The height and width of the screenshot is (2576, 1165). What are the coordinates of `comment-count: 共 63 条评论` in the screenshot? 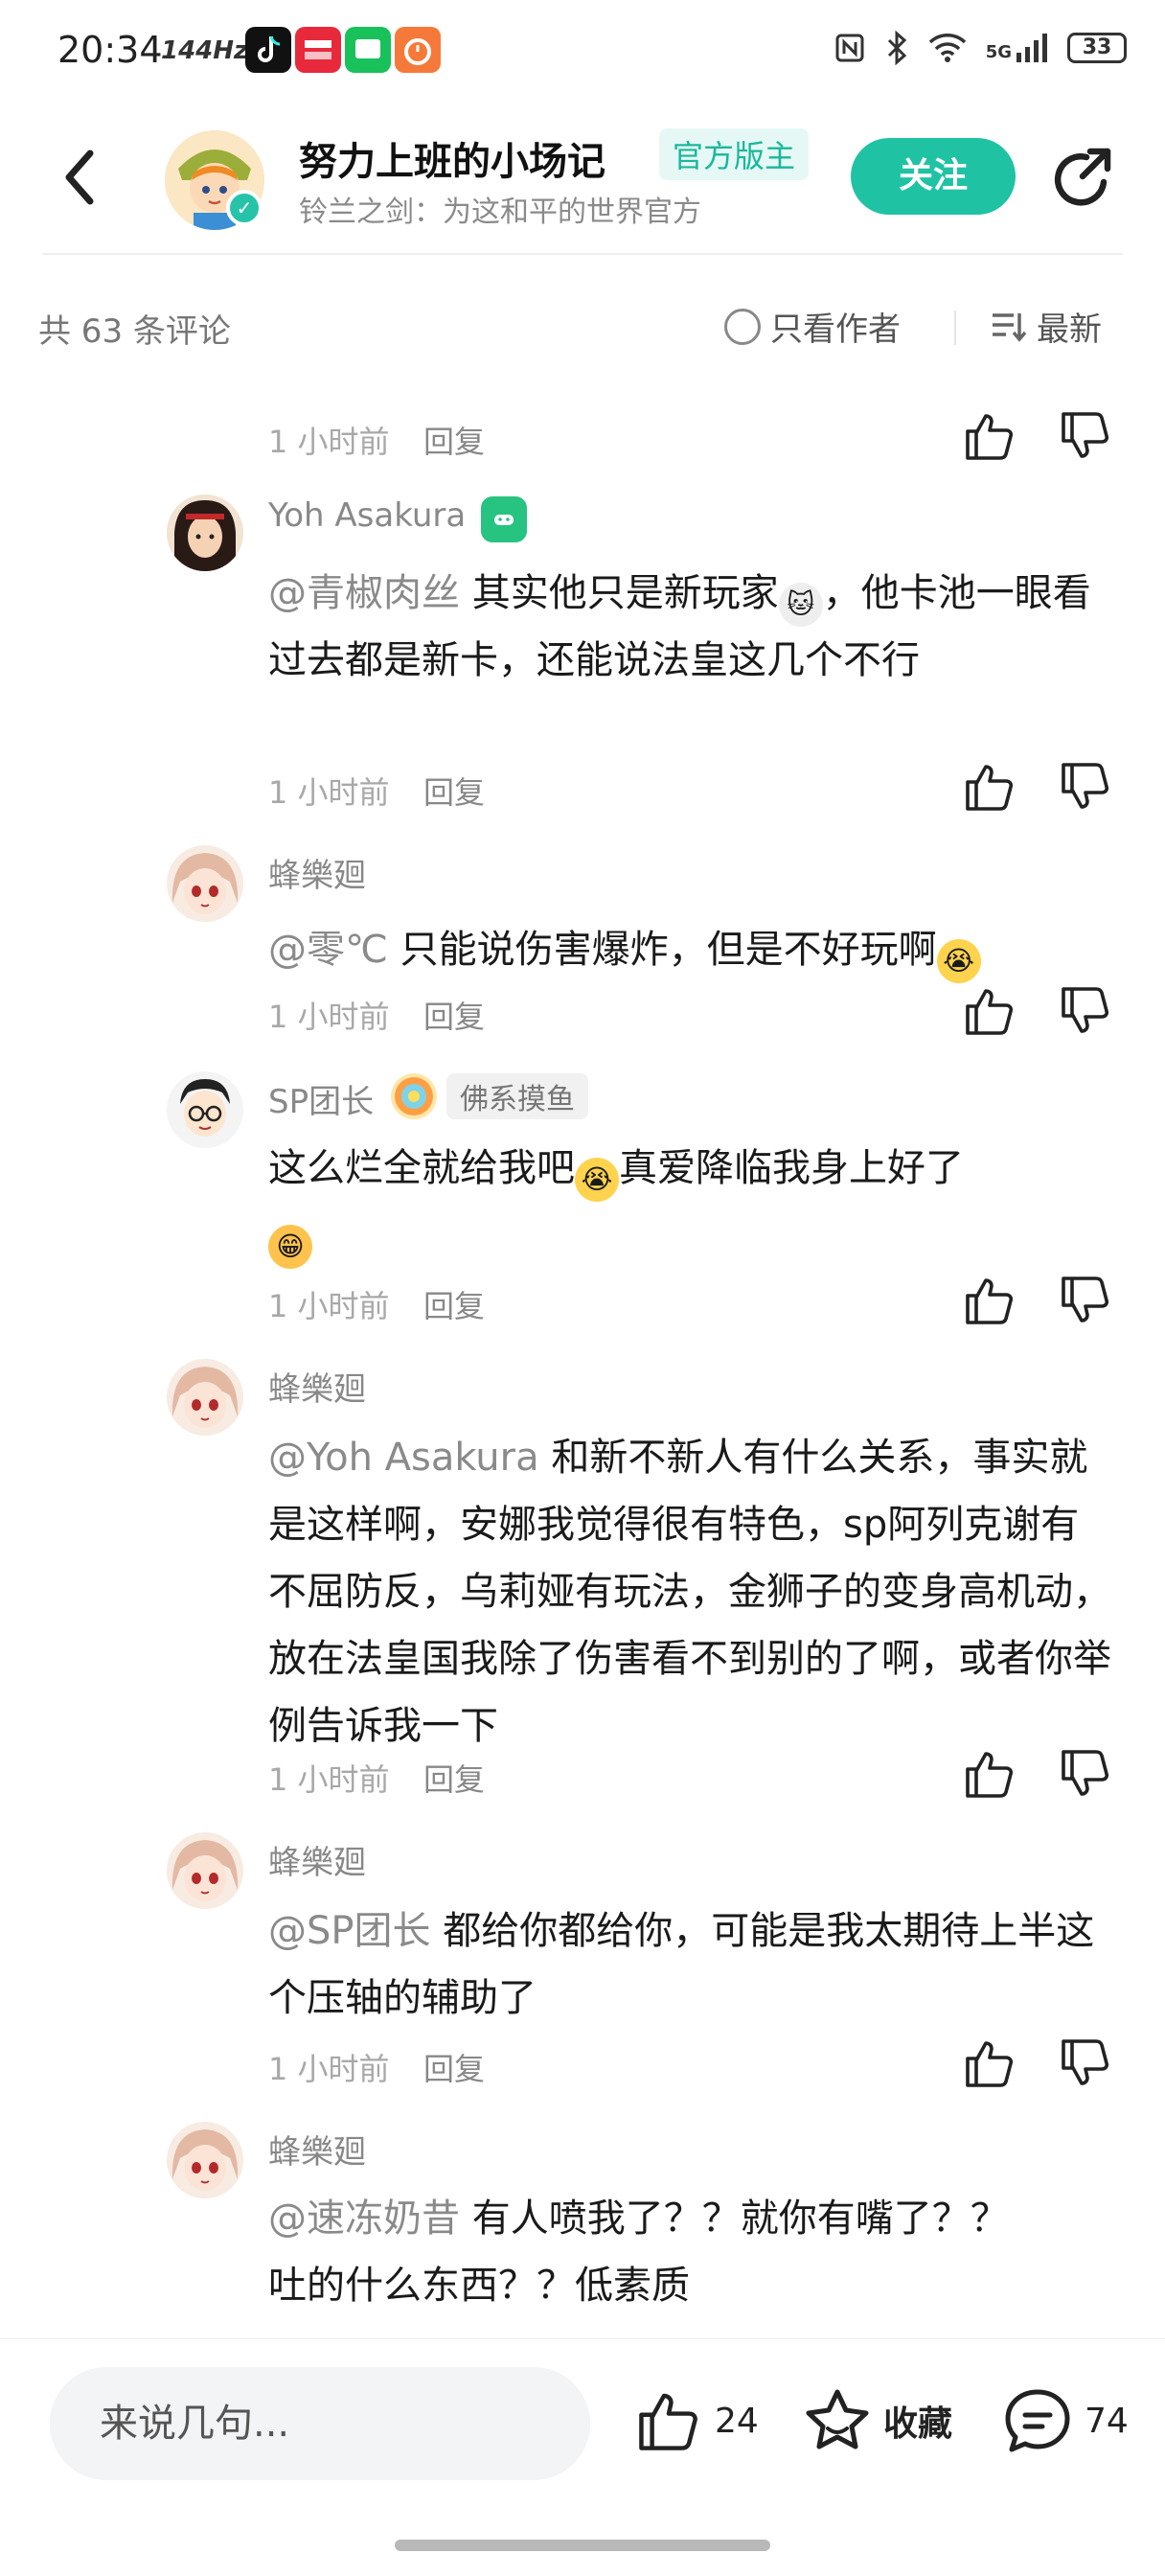 It's located at (134, 331).